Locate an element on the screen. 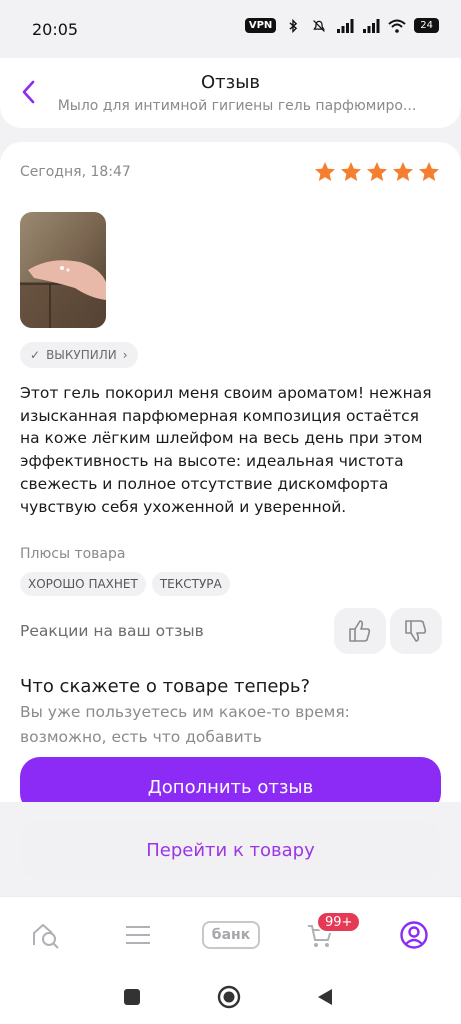  bottom-nav: банк 99+ is located at coordinates (230, 934).